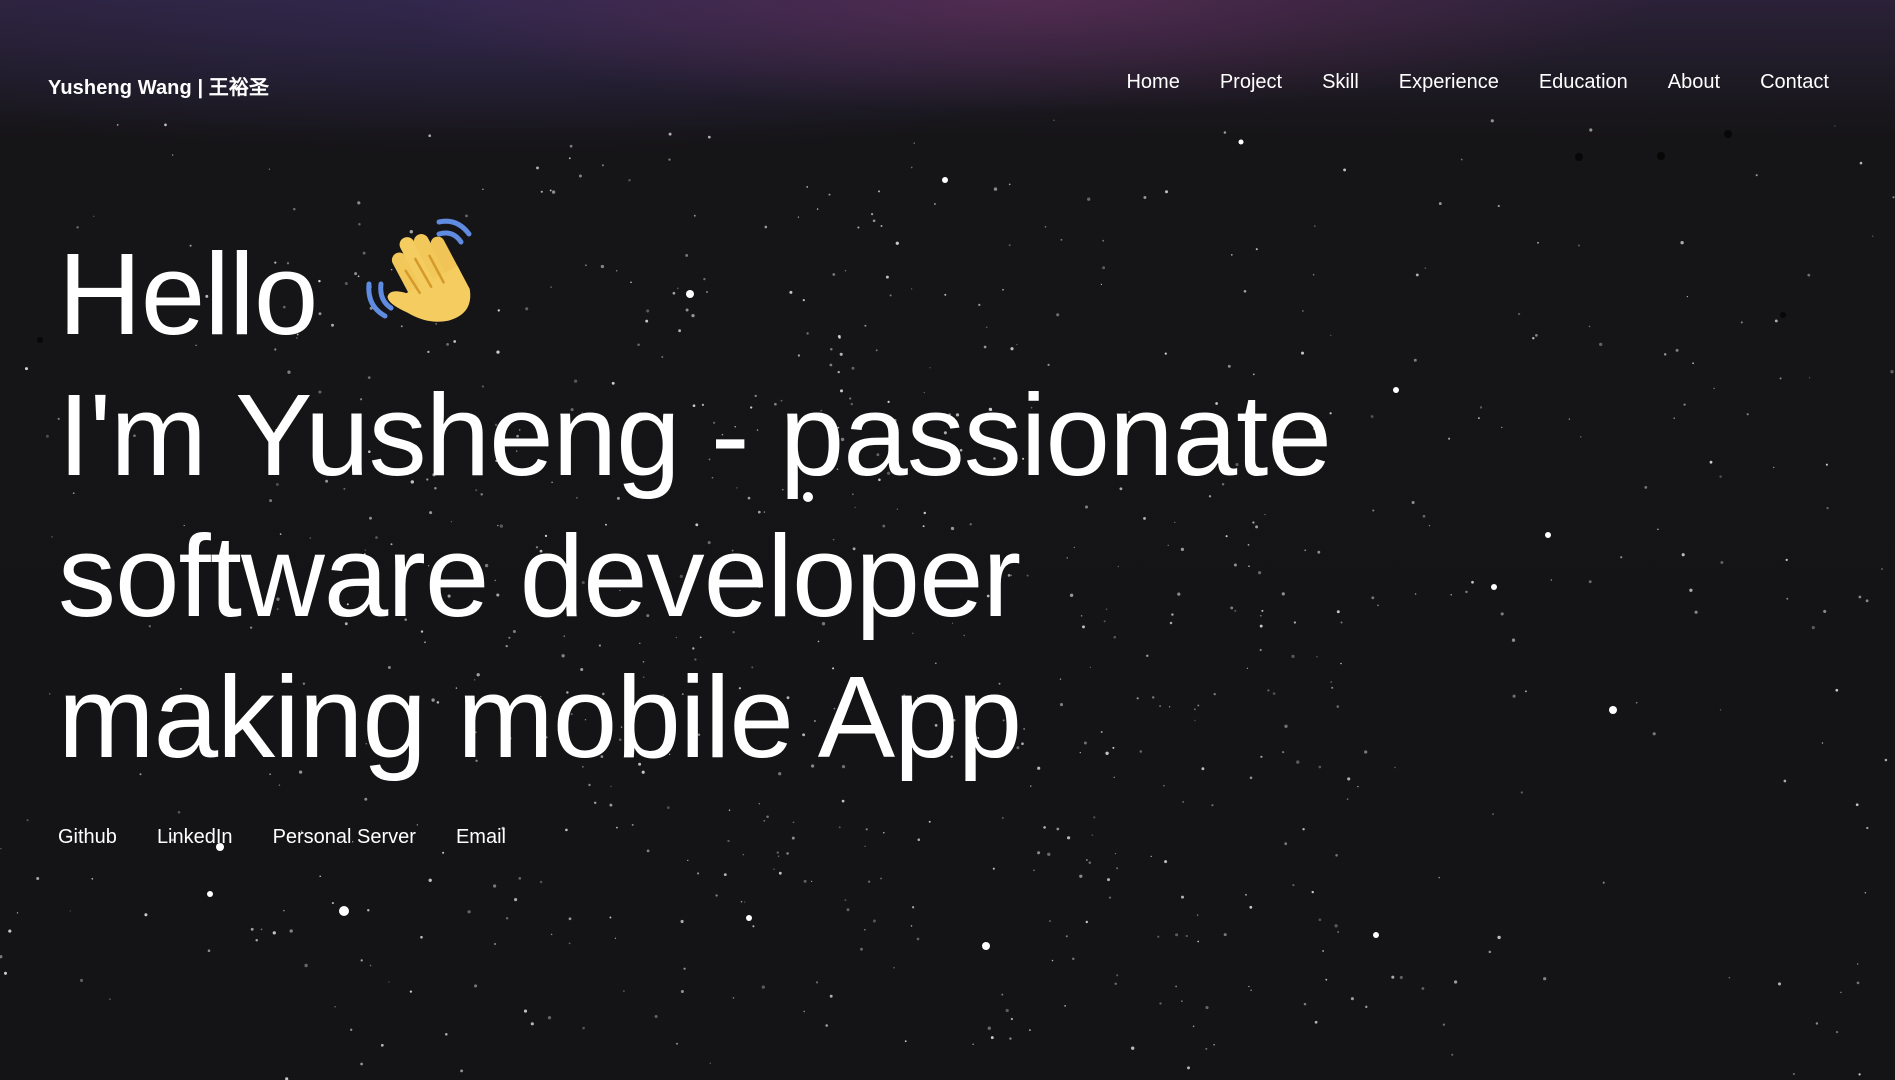 This screenshot has height=1080, width=1895. Describe the element at coordinates (539, 576) in the screenshot. I see `hero-line-2: software developer` at that location.